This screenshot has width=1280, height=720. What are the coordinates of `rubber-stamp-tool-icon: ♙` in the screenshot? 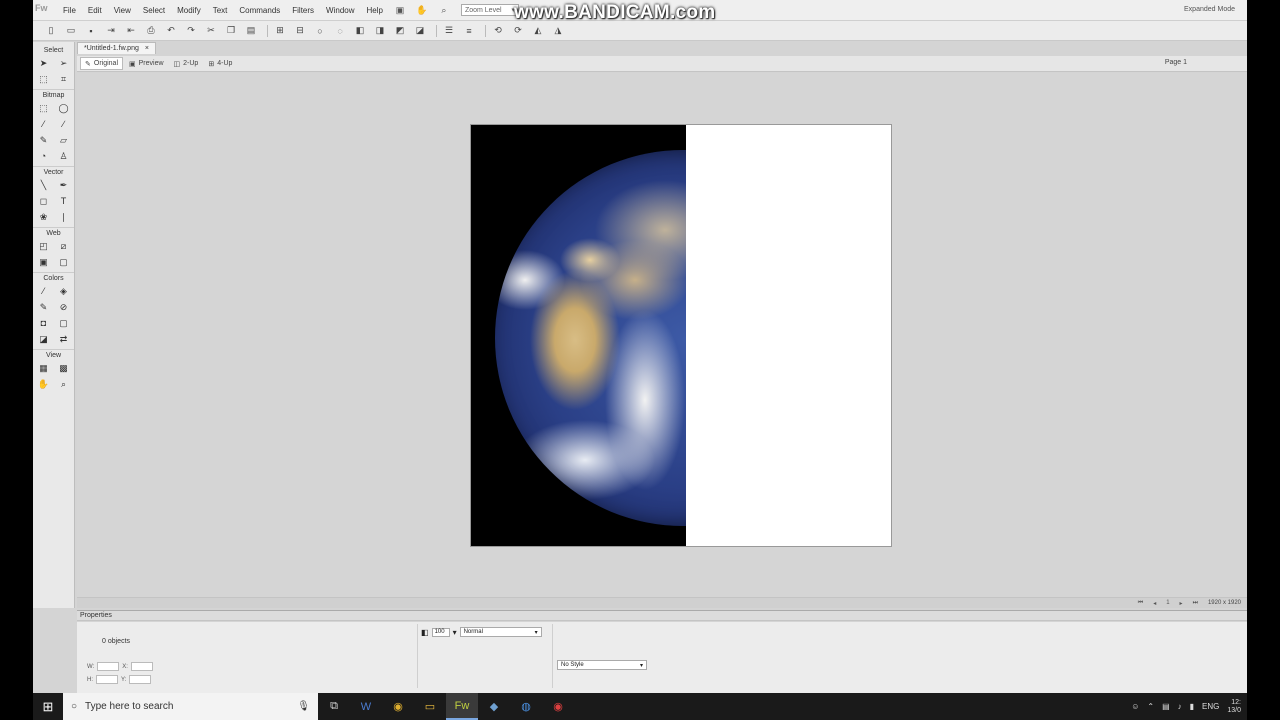 It's located at (64, 156).